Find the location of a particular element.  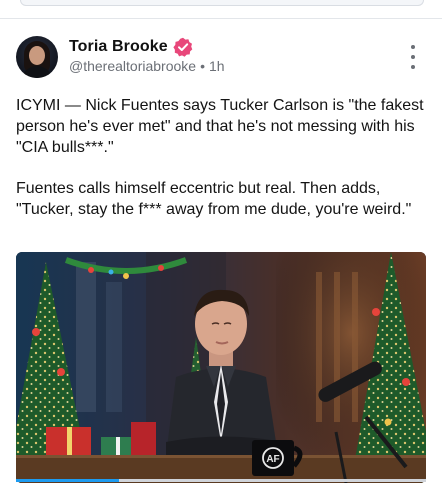

video-progress-bar is located at coordinates (221, 480).